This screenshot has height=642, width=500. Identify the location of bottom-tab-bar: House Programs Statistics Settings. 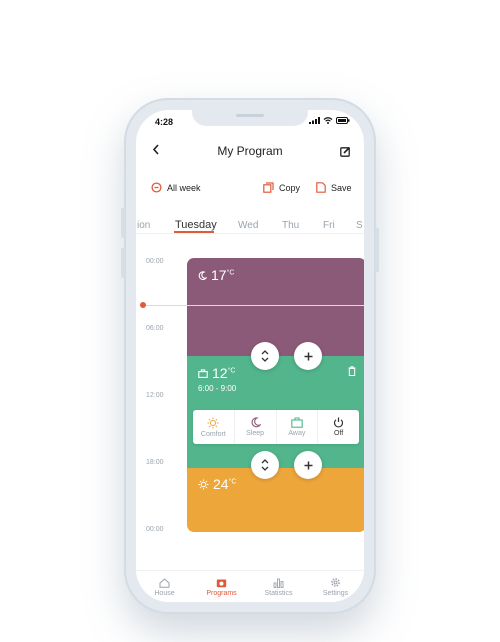
(250, 586).